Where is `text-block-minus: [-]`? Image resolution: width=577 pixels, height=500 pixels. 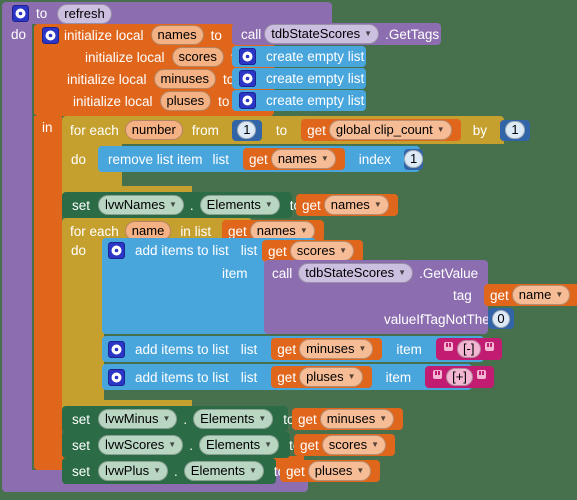 text-block-minus: [-] is located at coordinates (468, 349).